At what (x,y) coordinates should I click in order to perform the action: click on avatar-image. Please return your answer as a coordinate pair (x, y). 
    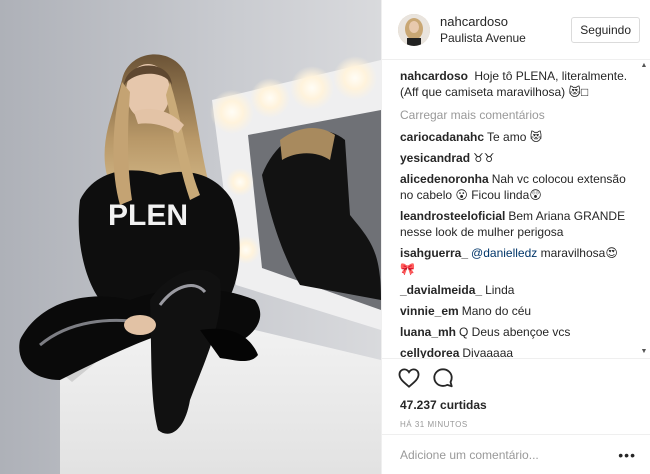
    Looking at the image, I should click on (414, 29).